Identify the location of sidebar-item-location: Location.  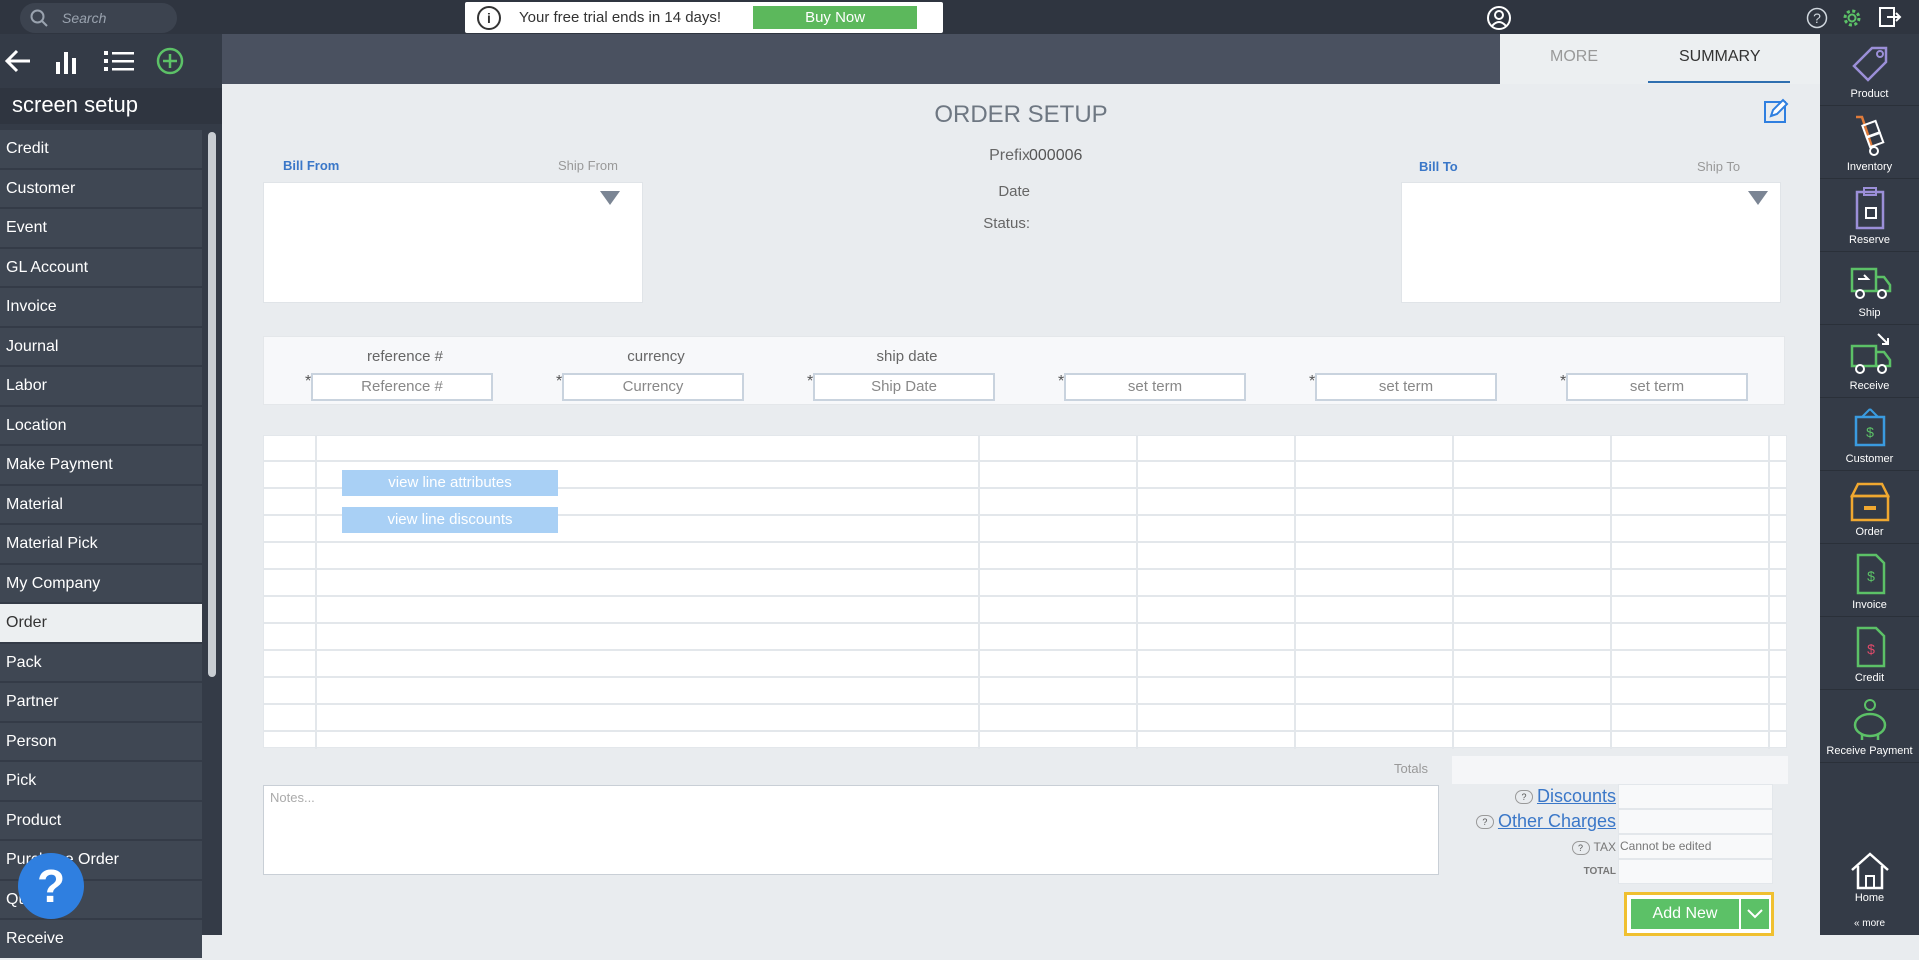
(101, 425).